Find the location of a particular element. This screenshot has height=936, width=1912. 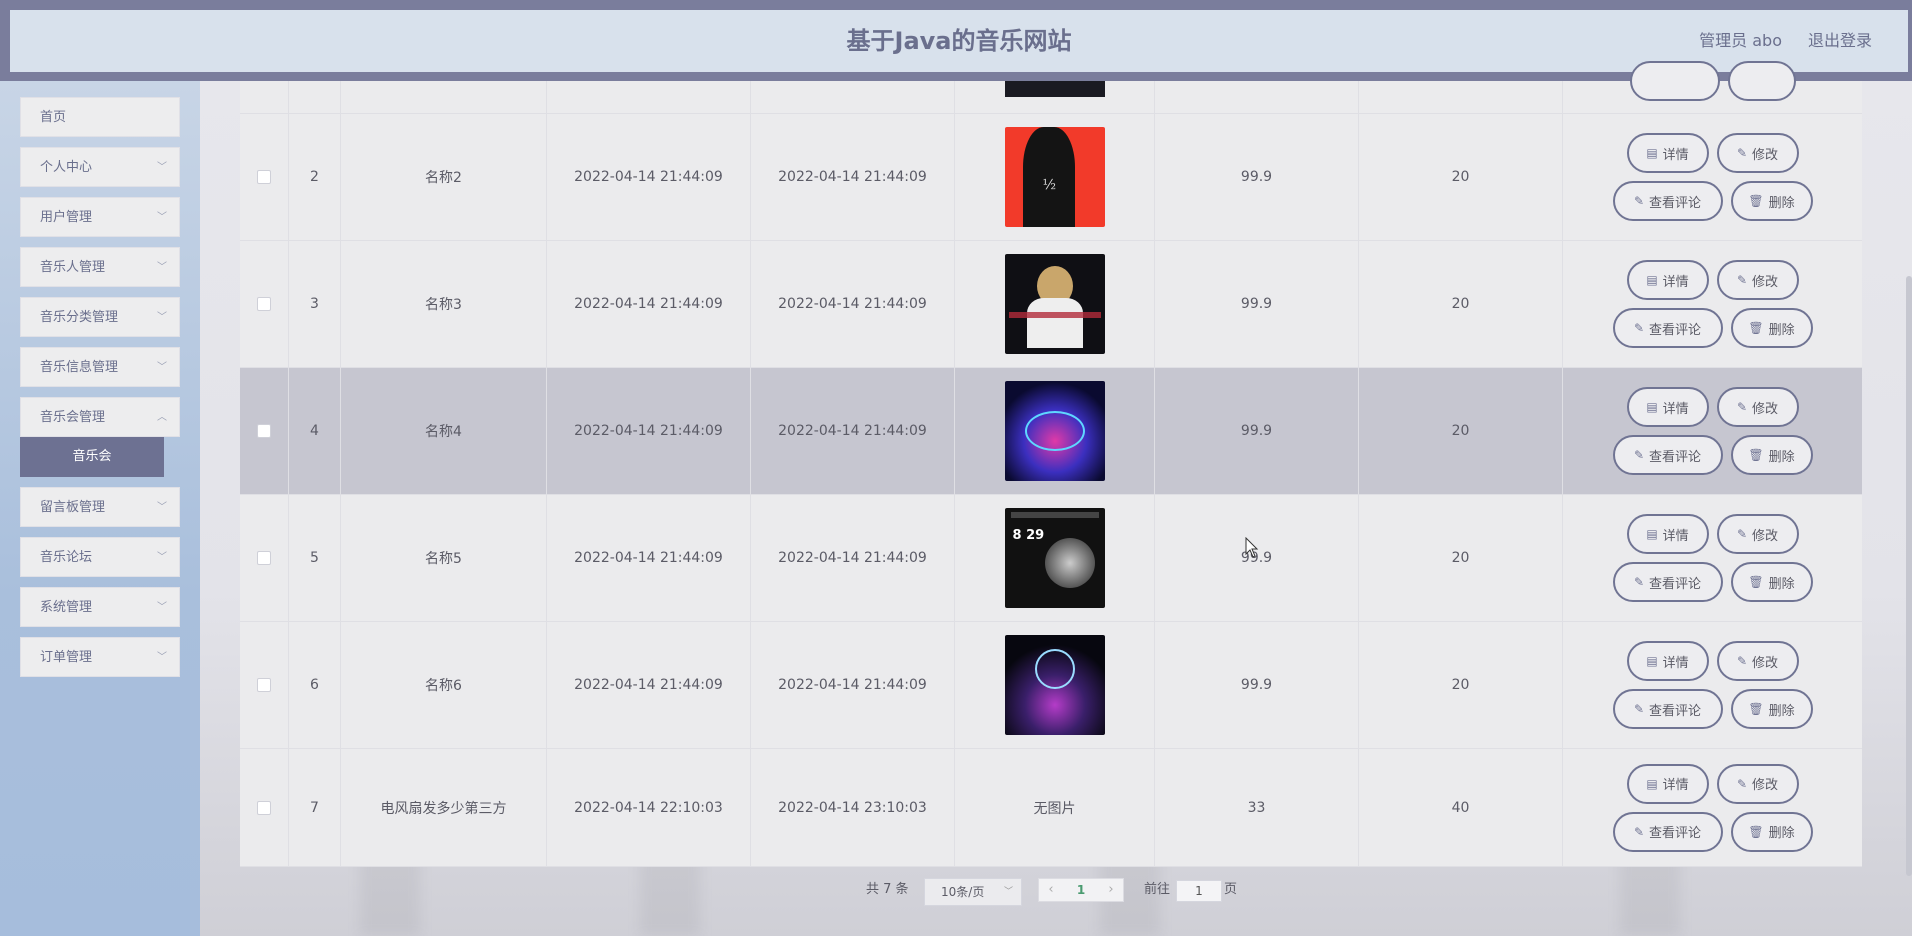

sidebar-item-label: 个人中心 is located at coordinates (66, 167).